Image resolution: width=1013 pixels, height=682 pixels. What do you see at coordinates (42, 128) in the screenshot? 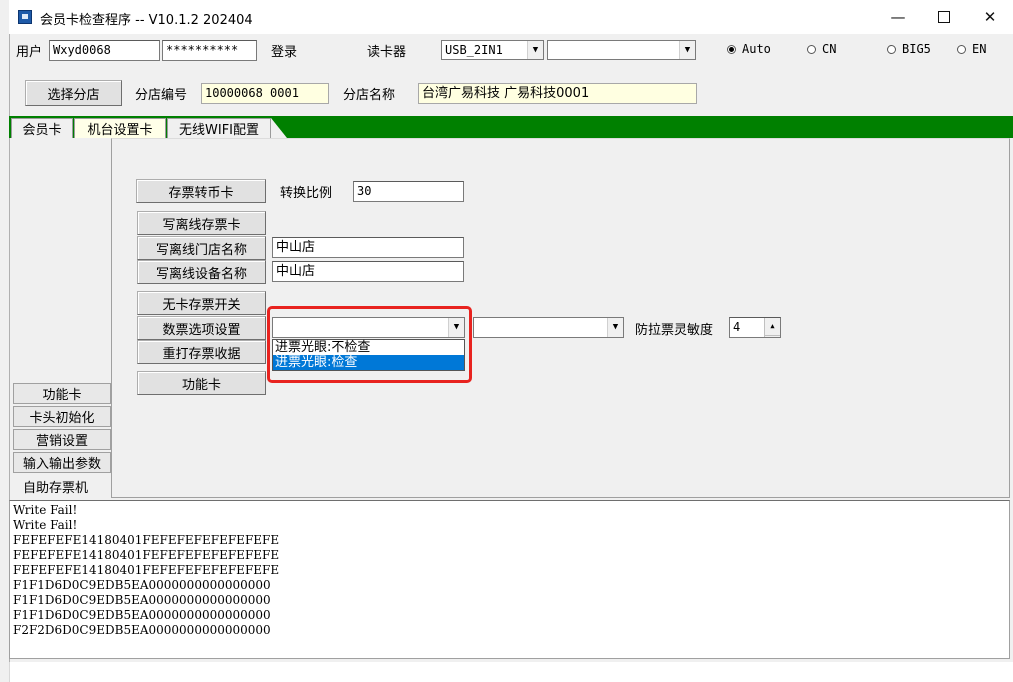
I see `tab-member-card: 会员卡` at bounding box center [42, 128].